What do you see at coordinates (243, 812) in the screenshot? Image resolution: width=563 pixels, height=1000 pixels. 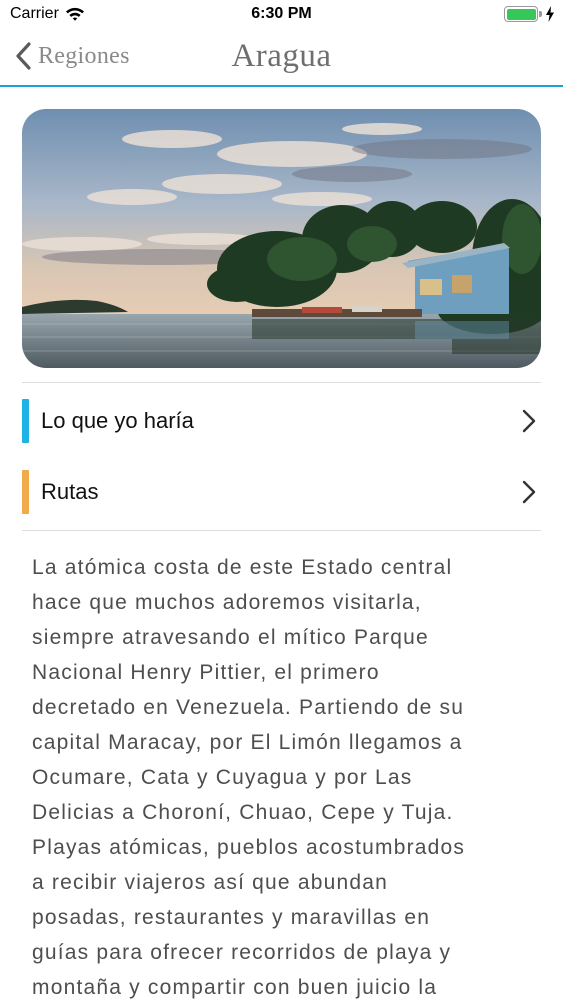 I see `description-line: Delicias a Choroní, Chuao, Cepe y Tuja.` at bounding box center [243, 812].